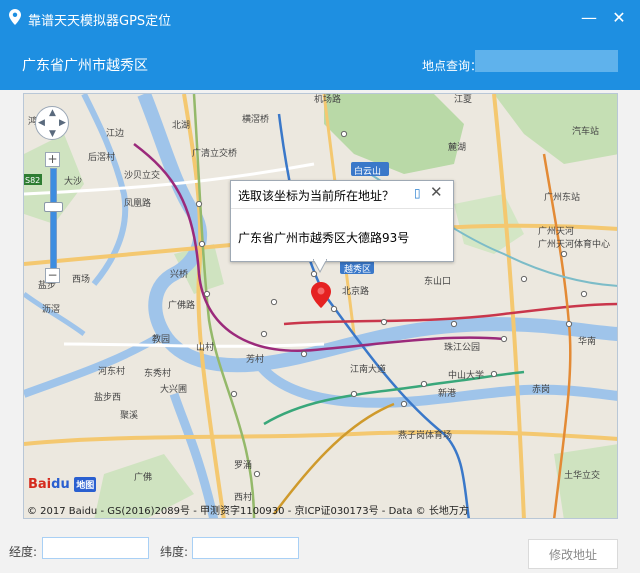  Describe the element at coordinates (327, 99) in the screenshot. I see `map-label: 机场路` at that location.